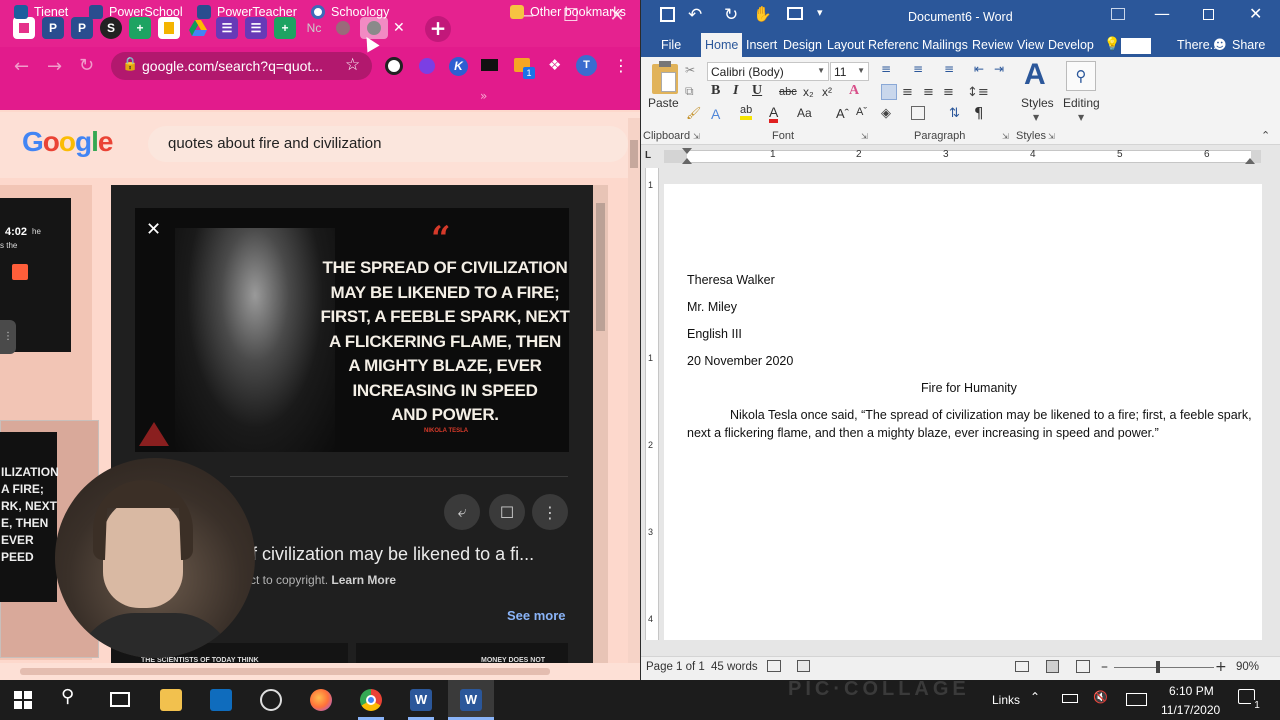 This screenshot has width=1280, height=720. Describe the element at coordinates (271, 700) in the screenshot. I see `snipping-tool-icon` at that location.